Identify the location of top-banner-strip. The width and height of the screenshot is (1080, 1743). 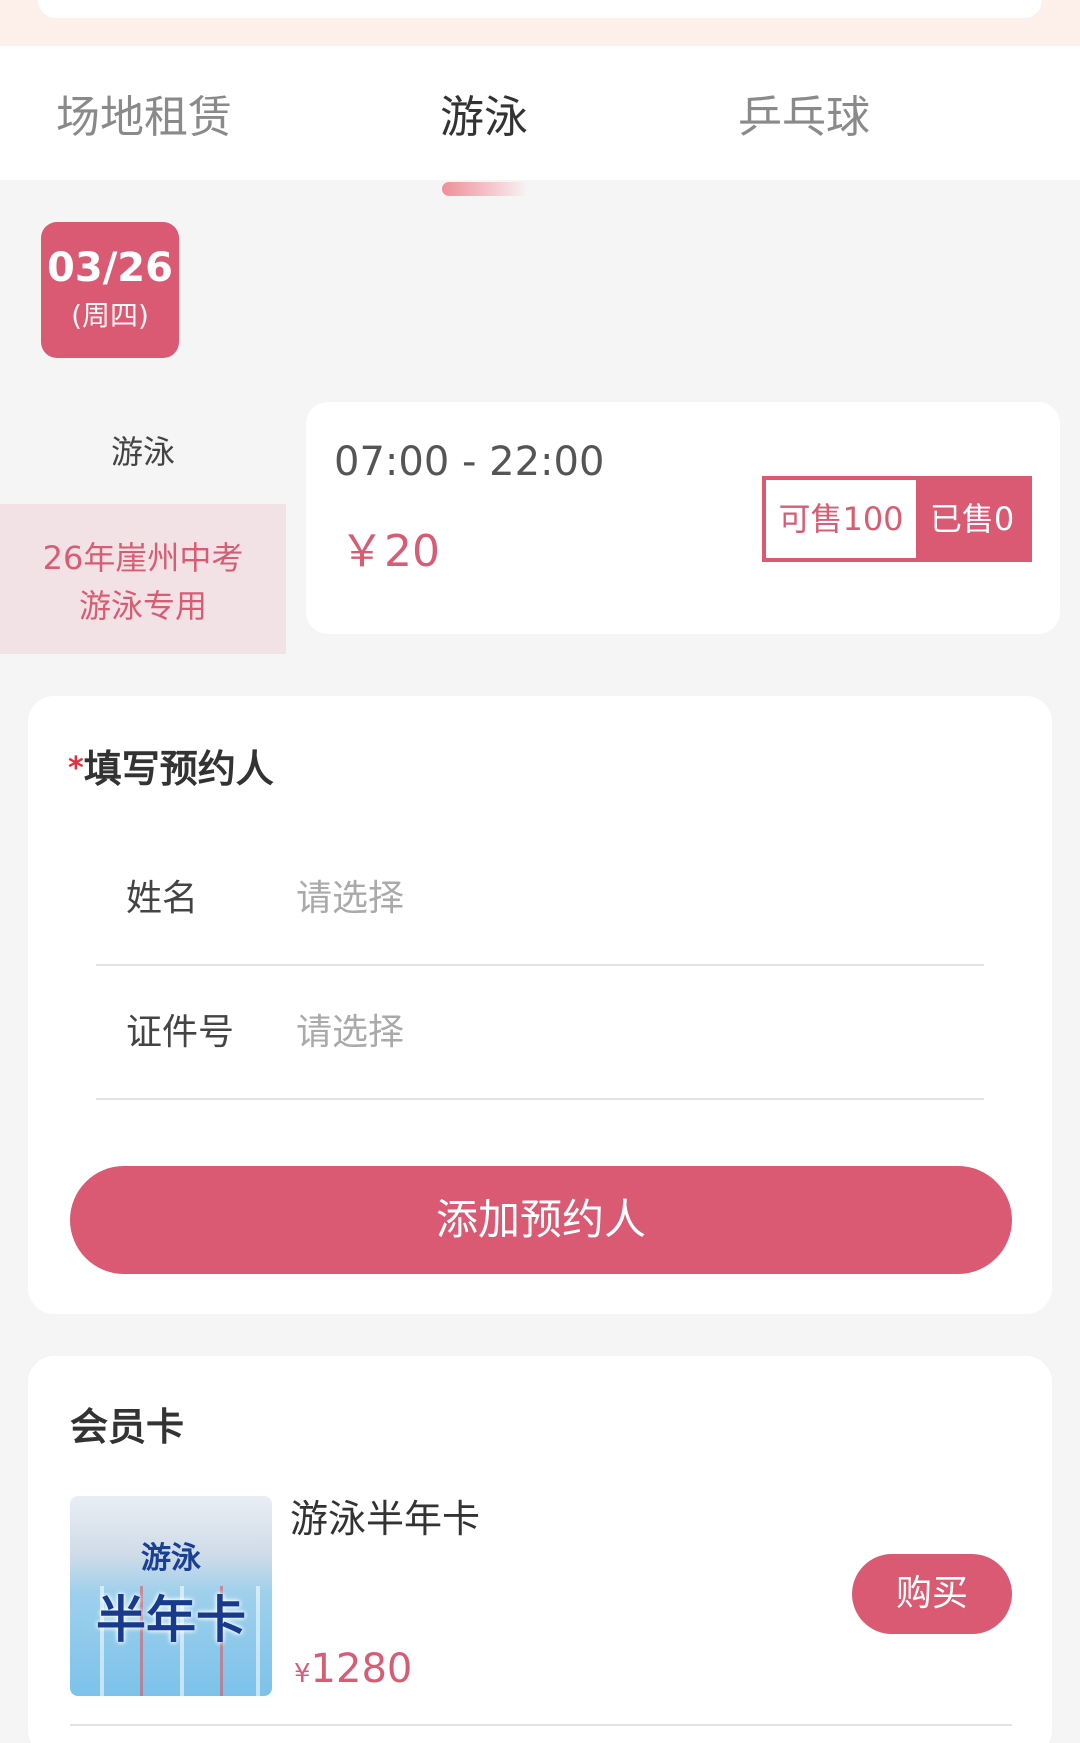
(540, 23).